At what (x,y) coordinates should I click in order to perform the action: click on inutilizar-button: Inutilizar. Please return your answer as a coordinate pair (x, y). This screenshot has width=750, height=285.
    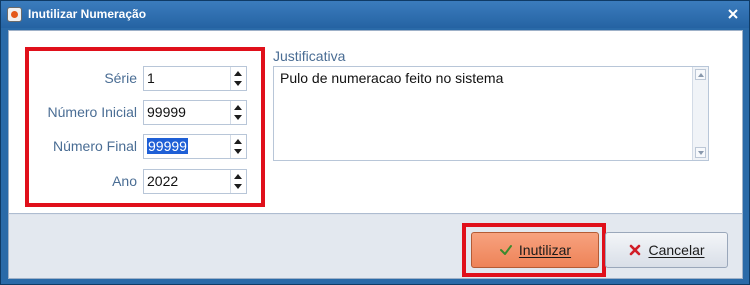
    Looking at the image, I should click on (535, 250).